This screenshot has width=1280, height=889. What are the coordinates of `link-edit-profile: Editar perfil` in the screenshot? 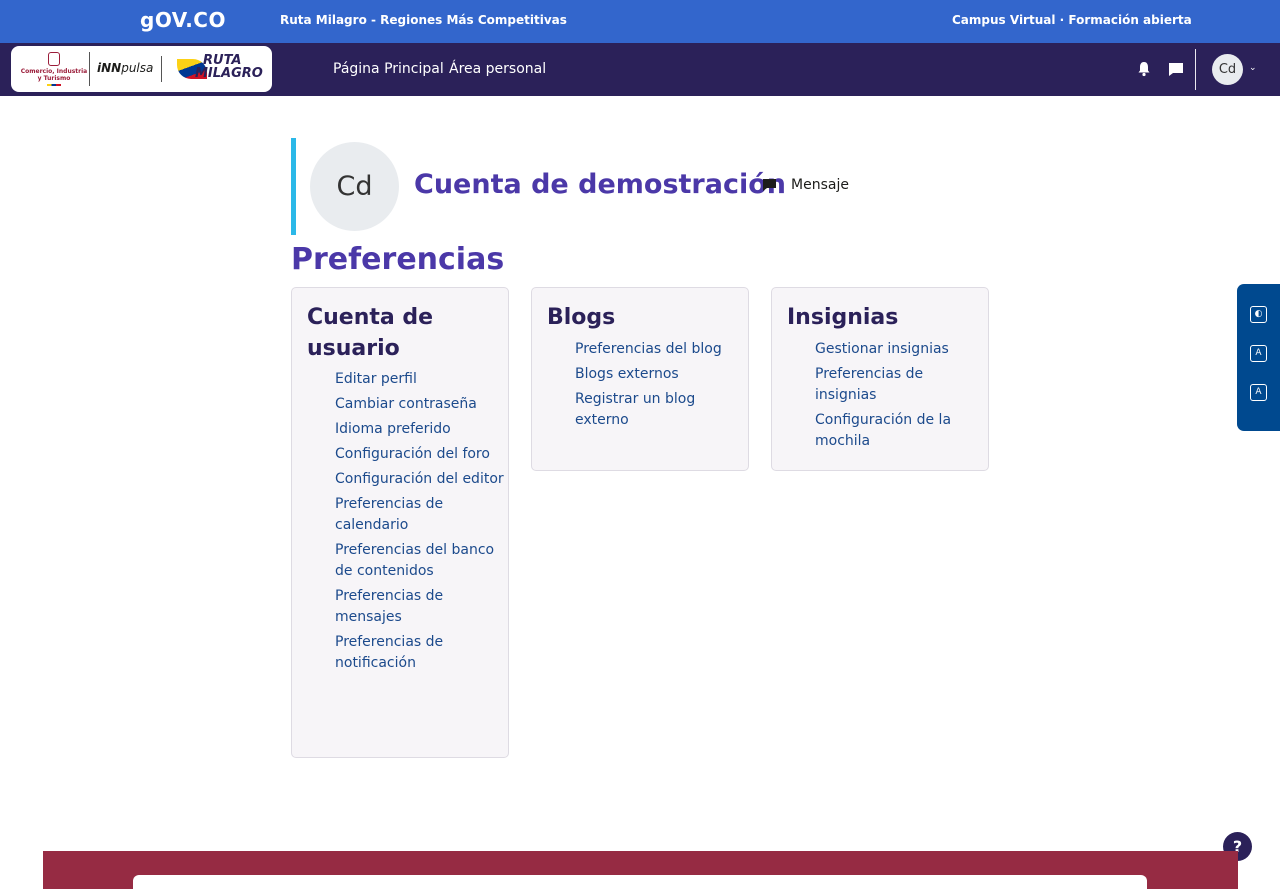 It's located at (420, 379).